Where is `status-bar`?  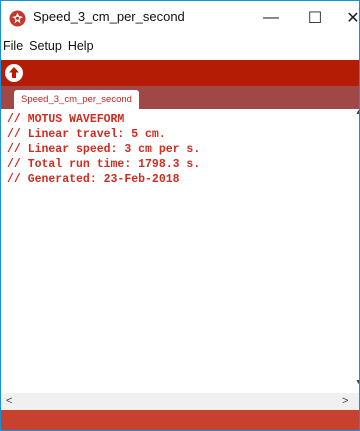
status-bar is located at coordinates (180, 420).